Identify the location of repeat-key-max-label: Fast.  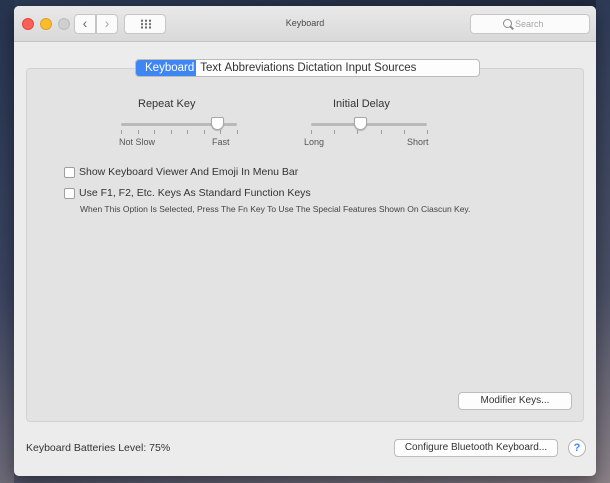
(221, 142).